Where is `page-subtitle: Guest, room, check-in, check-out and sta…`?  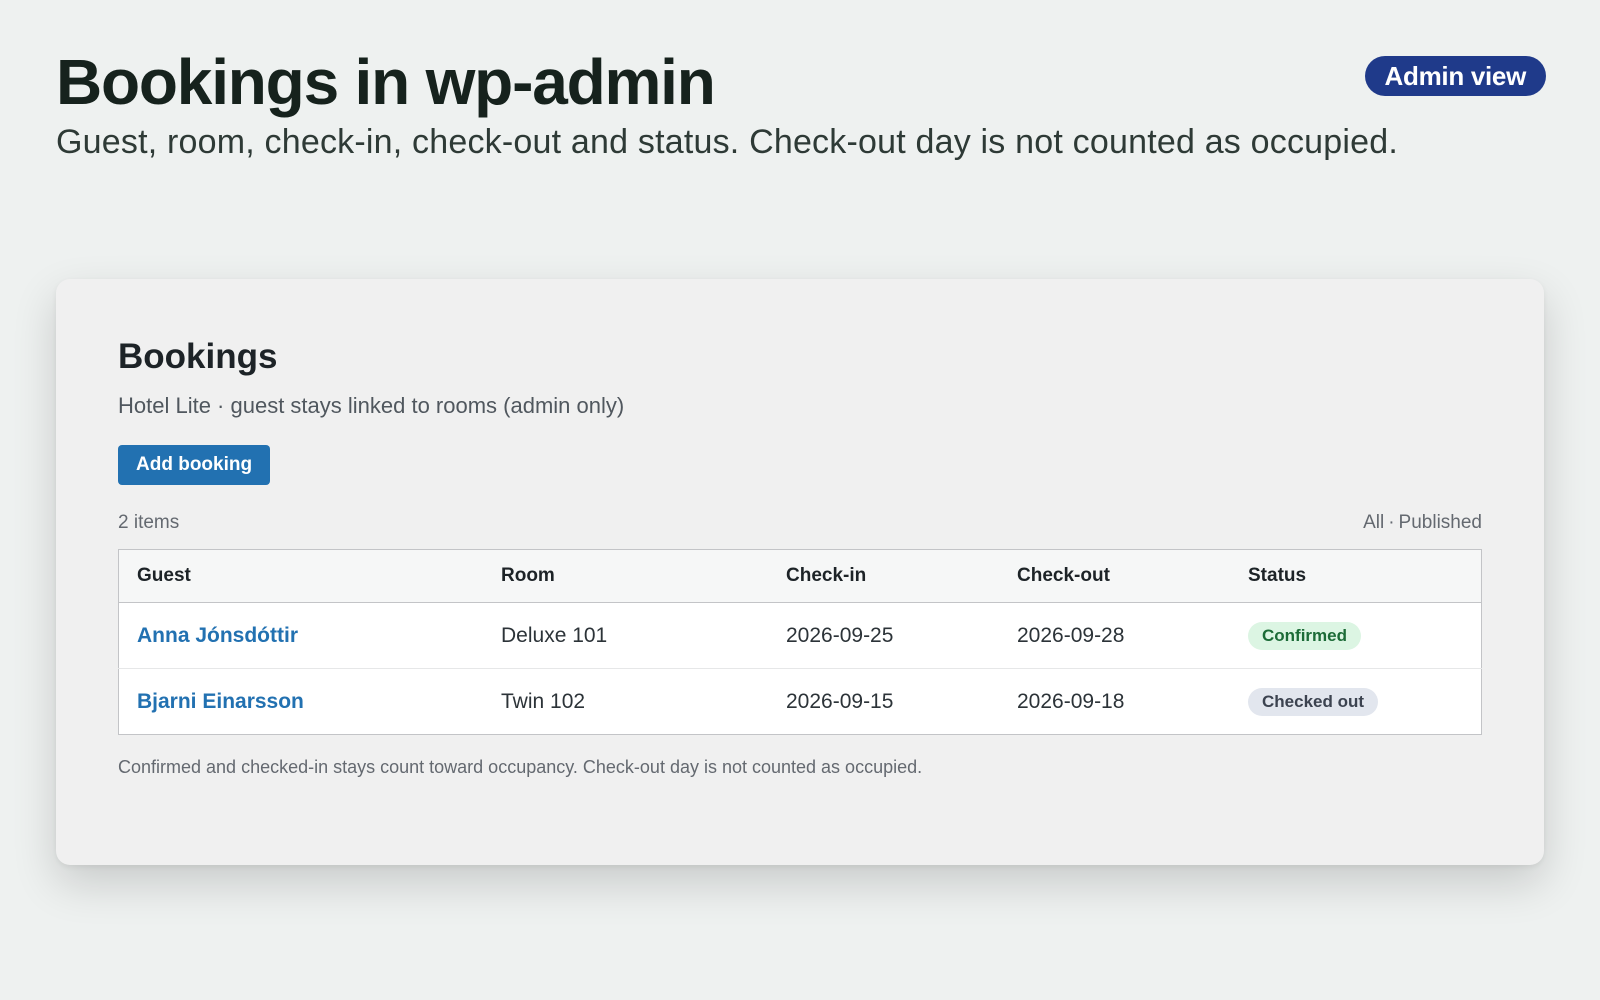
page-subtitle: Guest, room, check-in, check-out and sta… is located at coordinates (727, 142).